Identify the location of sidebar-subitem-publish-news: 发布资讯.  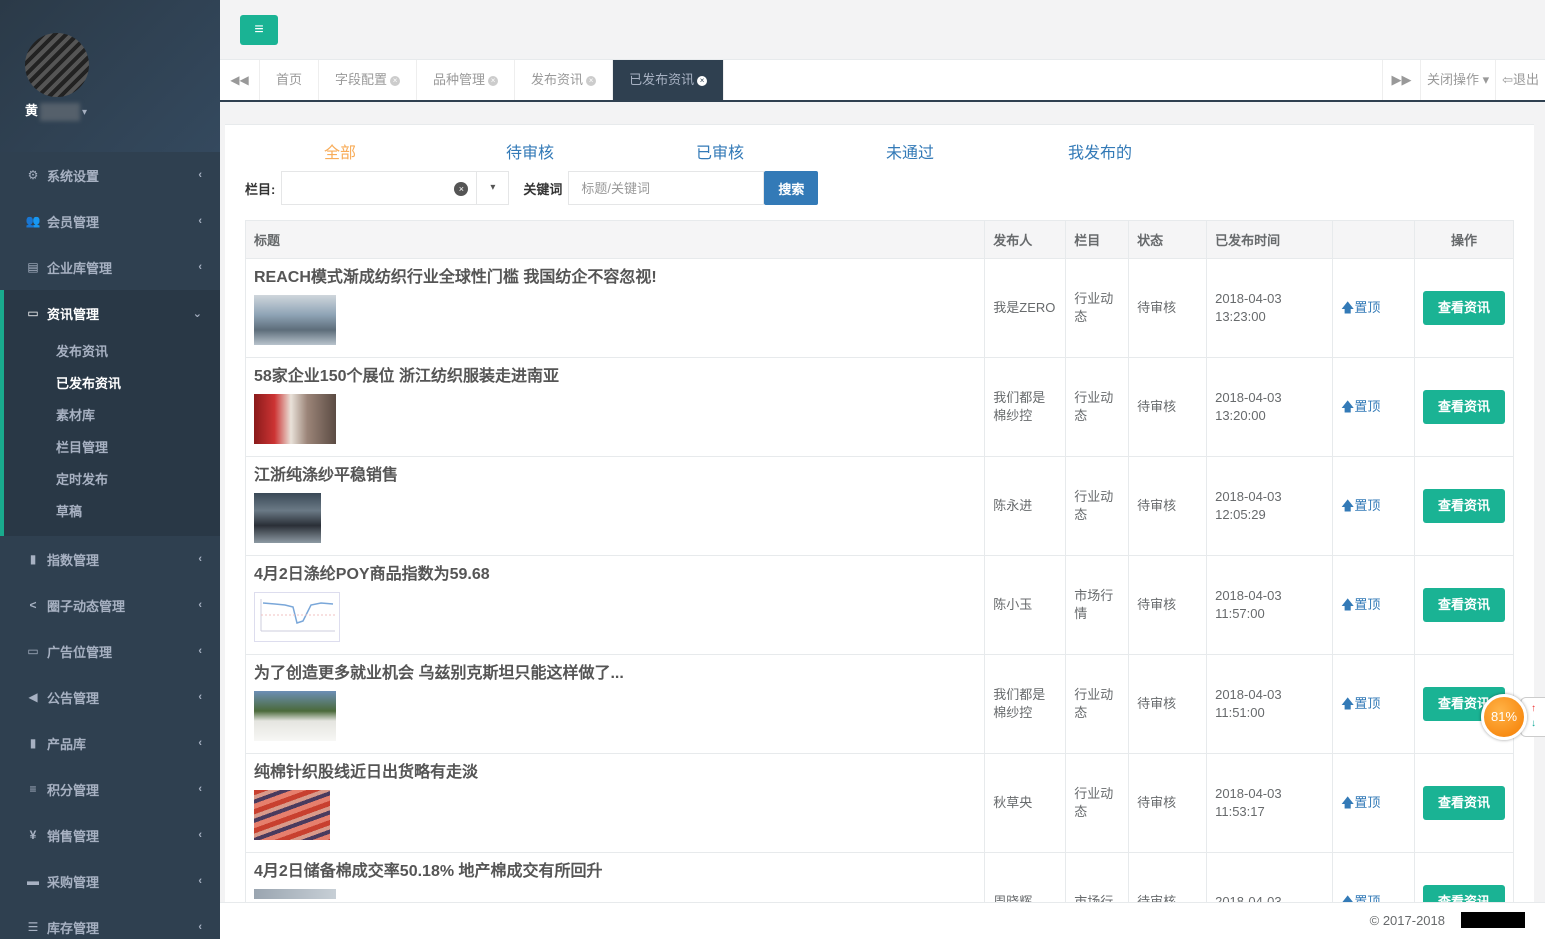
(112, 352).